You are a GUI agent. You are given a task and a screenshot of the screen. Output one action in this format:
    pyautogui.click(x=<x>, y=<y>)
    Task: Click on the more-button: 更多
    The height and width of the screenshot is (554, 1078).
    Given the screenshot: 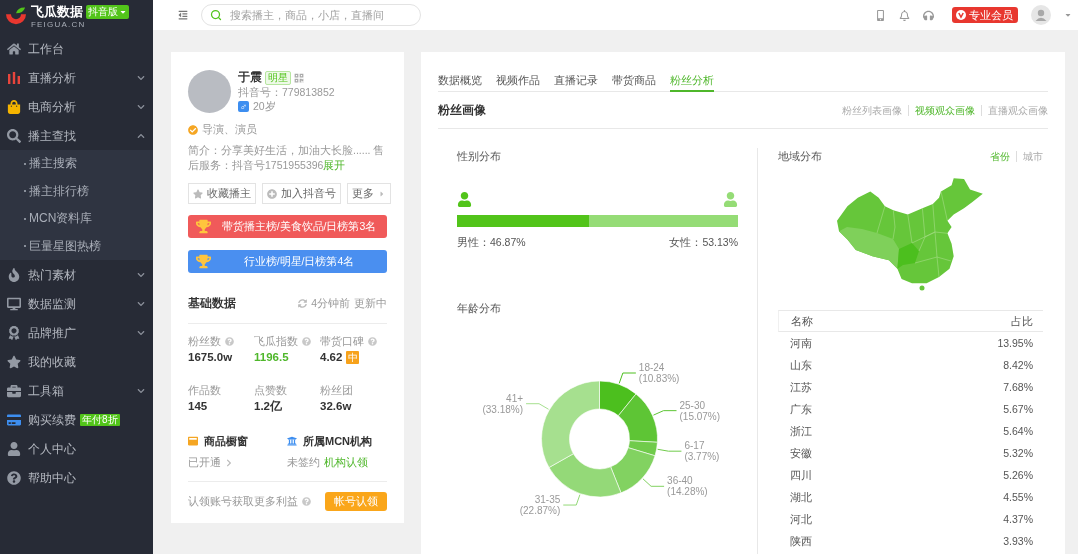 What is the action you would take?
    pyautogui.click(x=369, y=193)
    